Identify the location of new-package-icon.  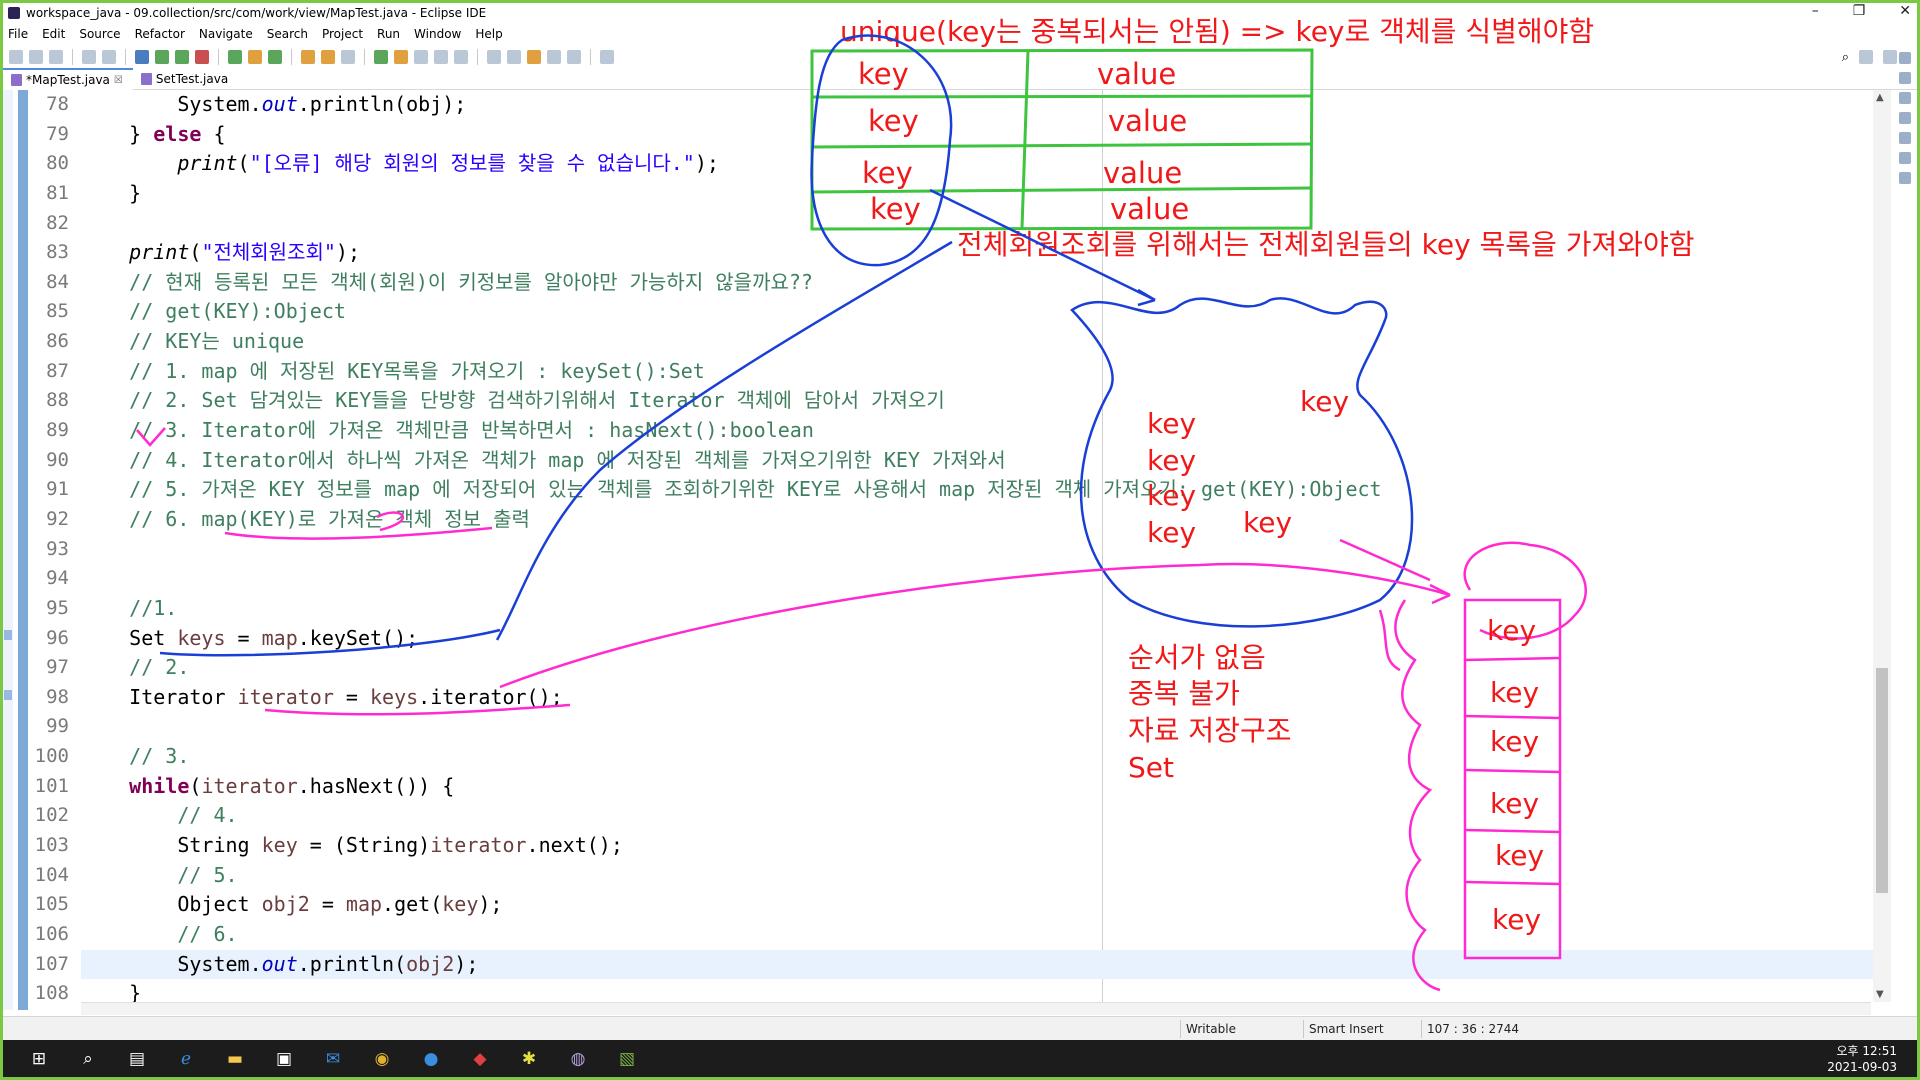
(255, 57).